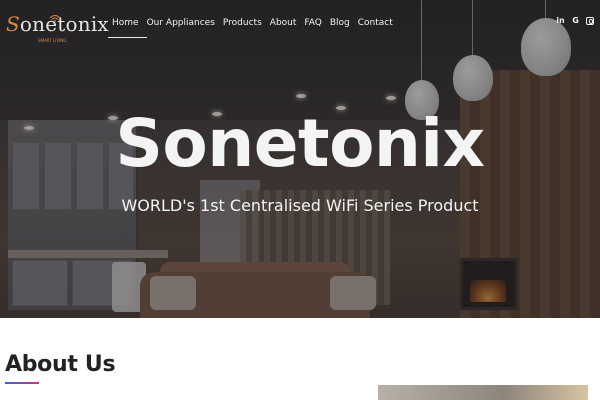 The height and width of the screenshot is (400, 600). I want to click on instagram-icon, so click(590, 20).